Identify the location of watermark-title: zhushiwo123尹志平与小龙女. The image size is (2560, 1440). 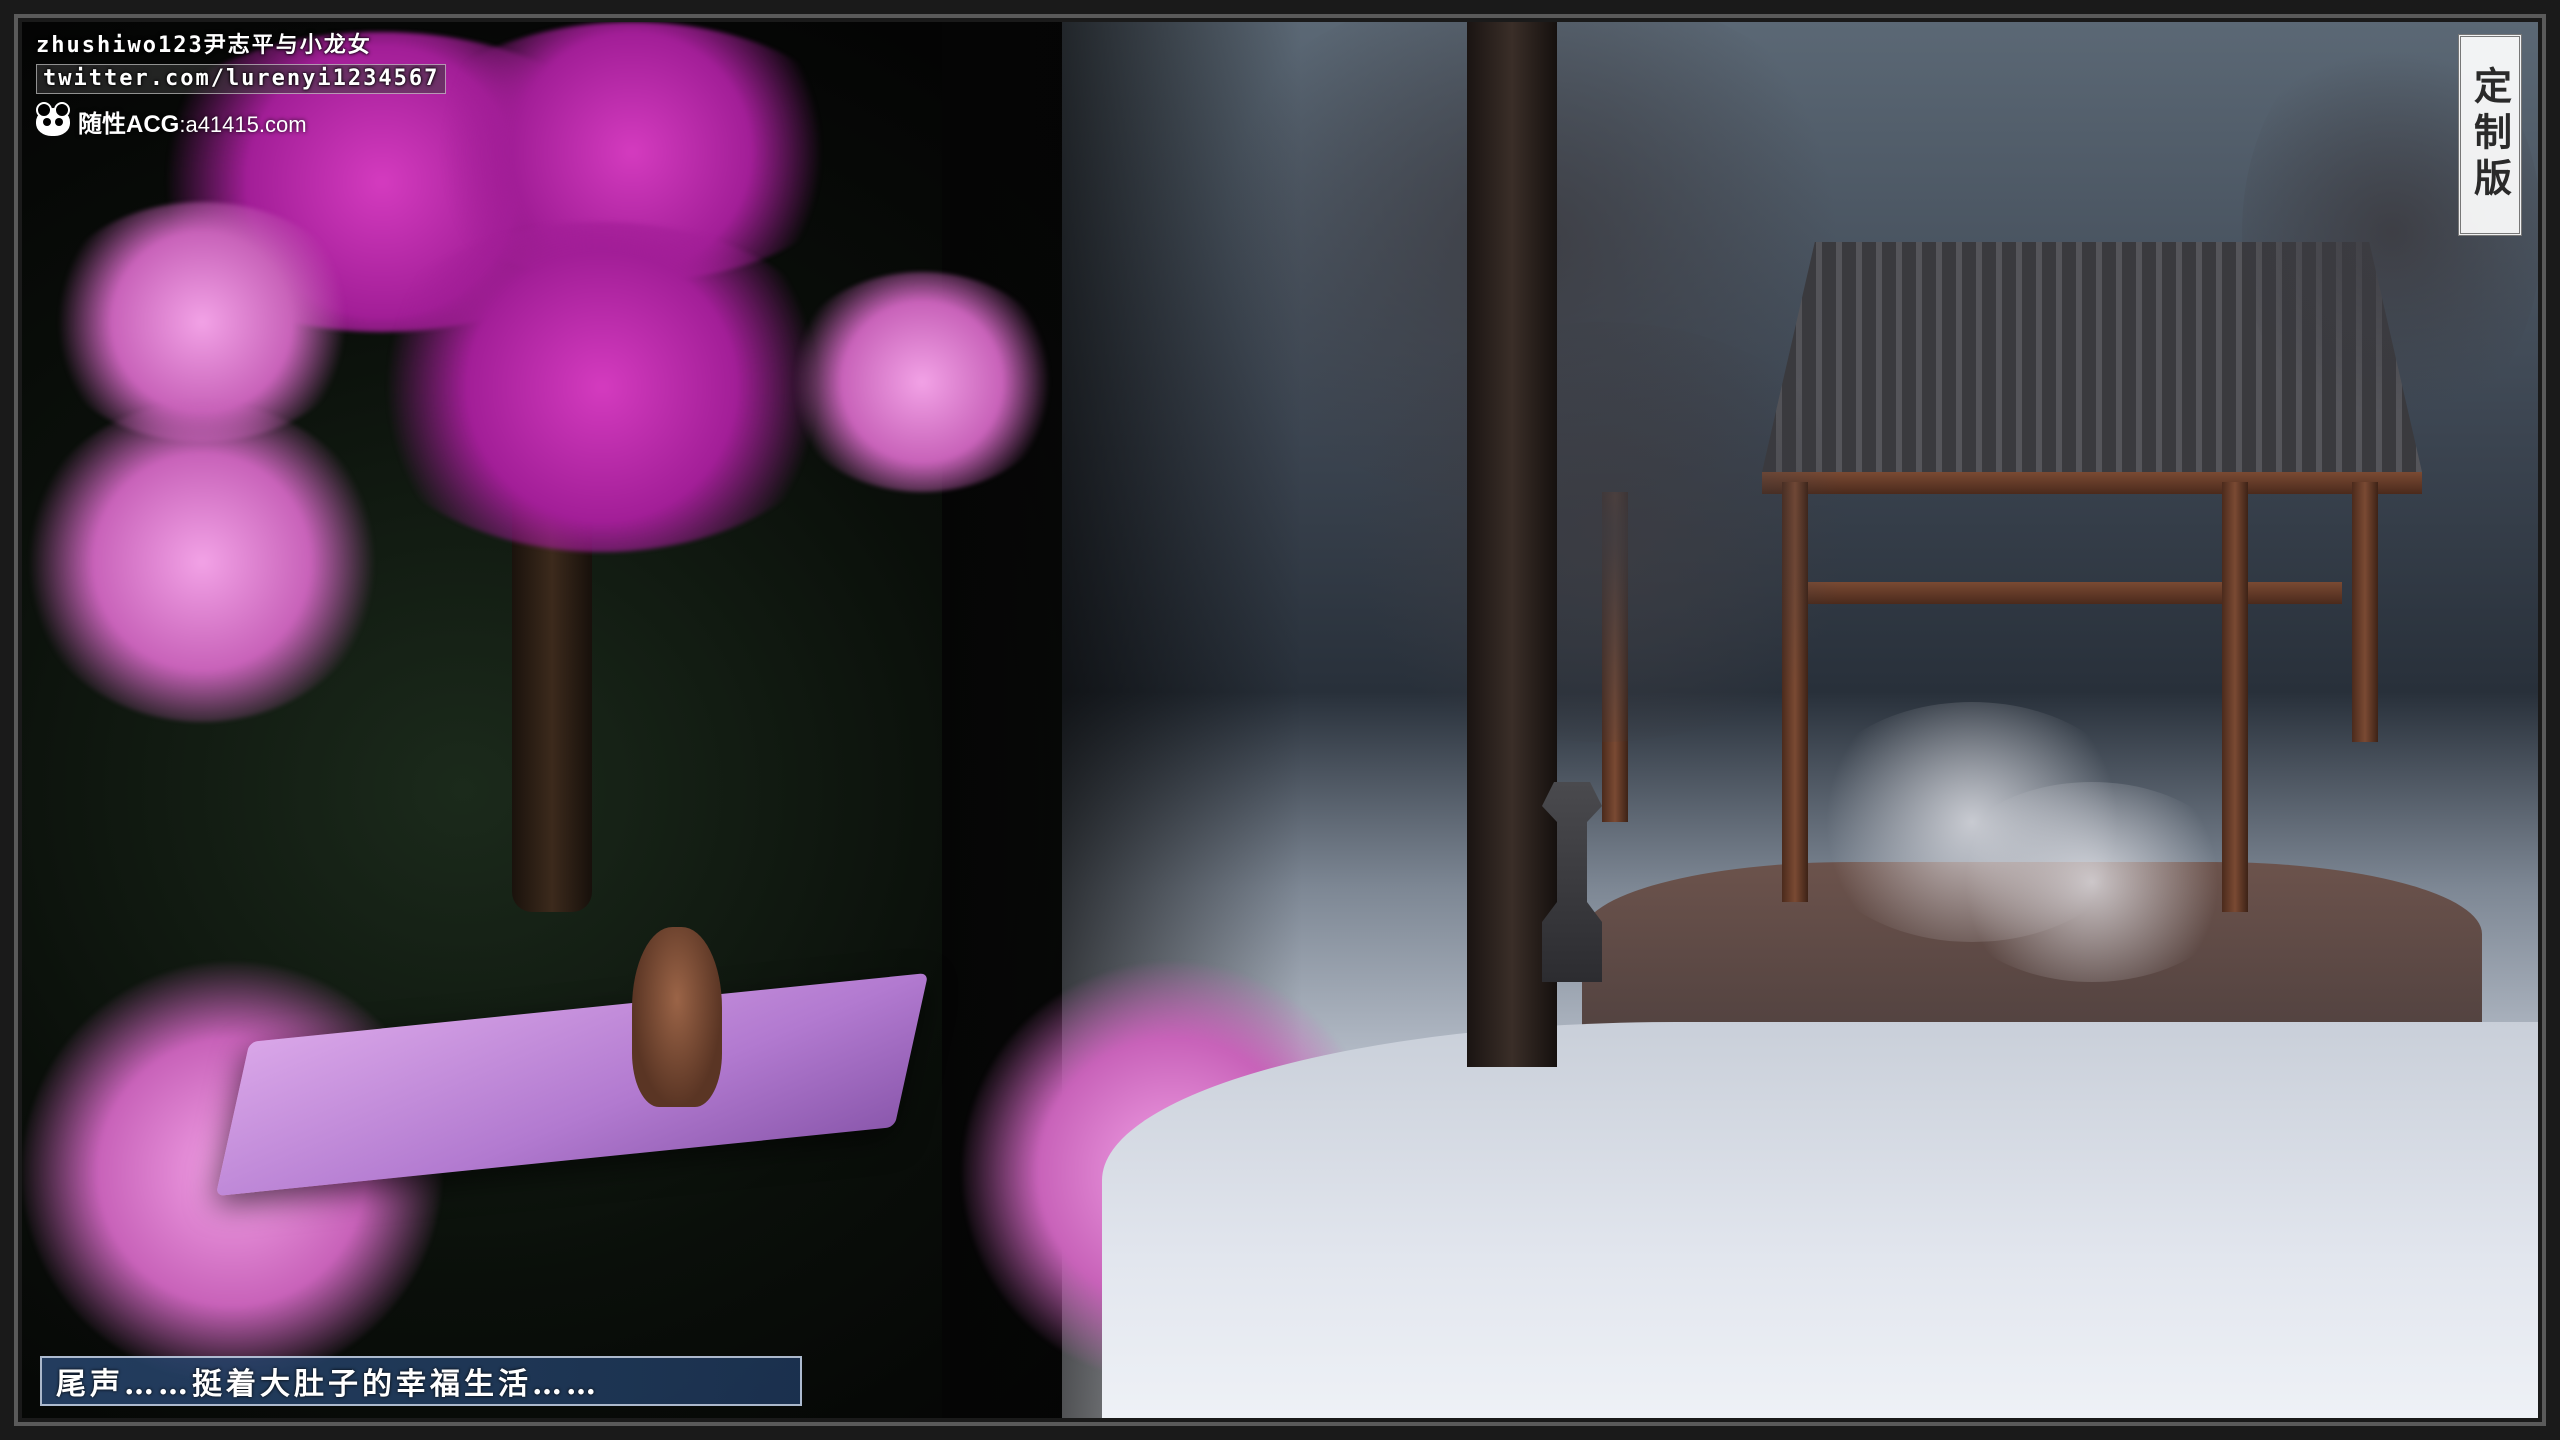
(204, 45).